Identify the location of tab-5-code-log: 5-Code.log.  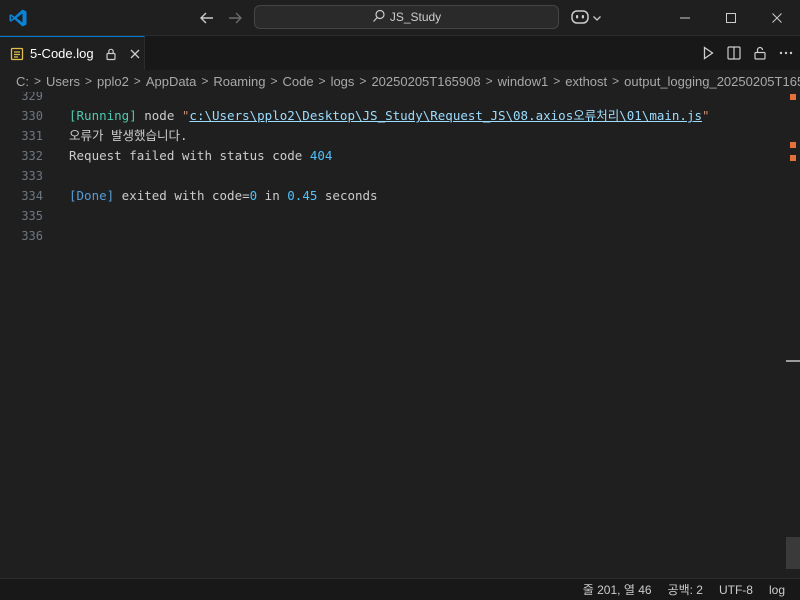
(72, 53).